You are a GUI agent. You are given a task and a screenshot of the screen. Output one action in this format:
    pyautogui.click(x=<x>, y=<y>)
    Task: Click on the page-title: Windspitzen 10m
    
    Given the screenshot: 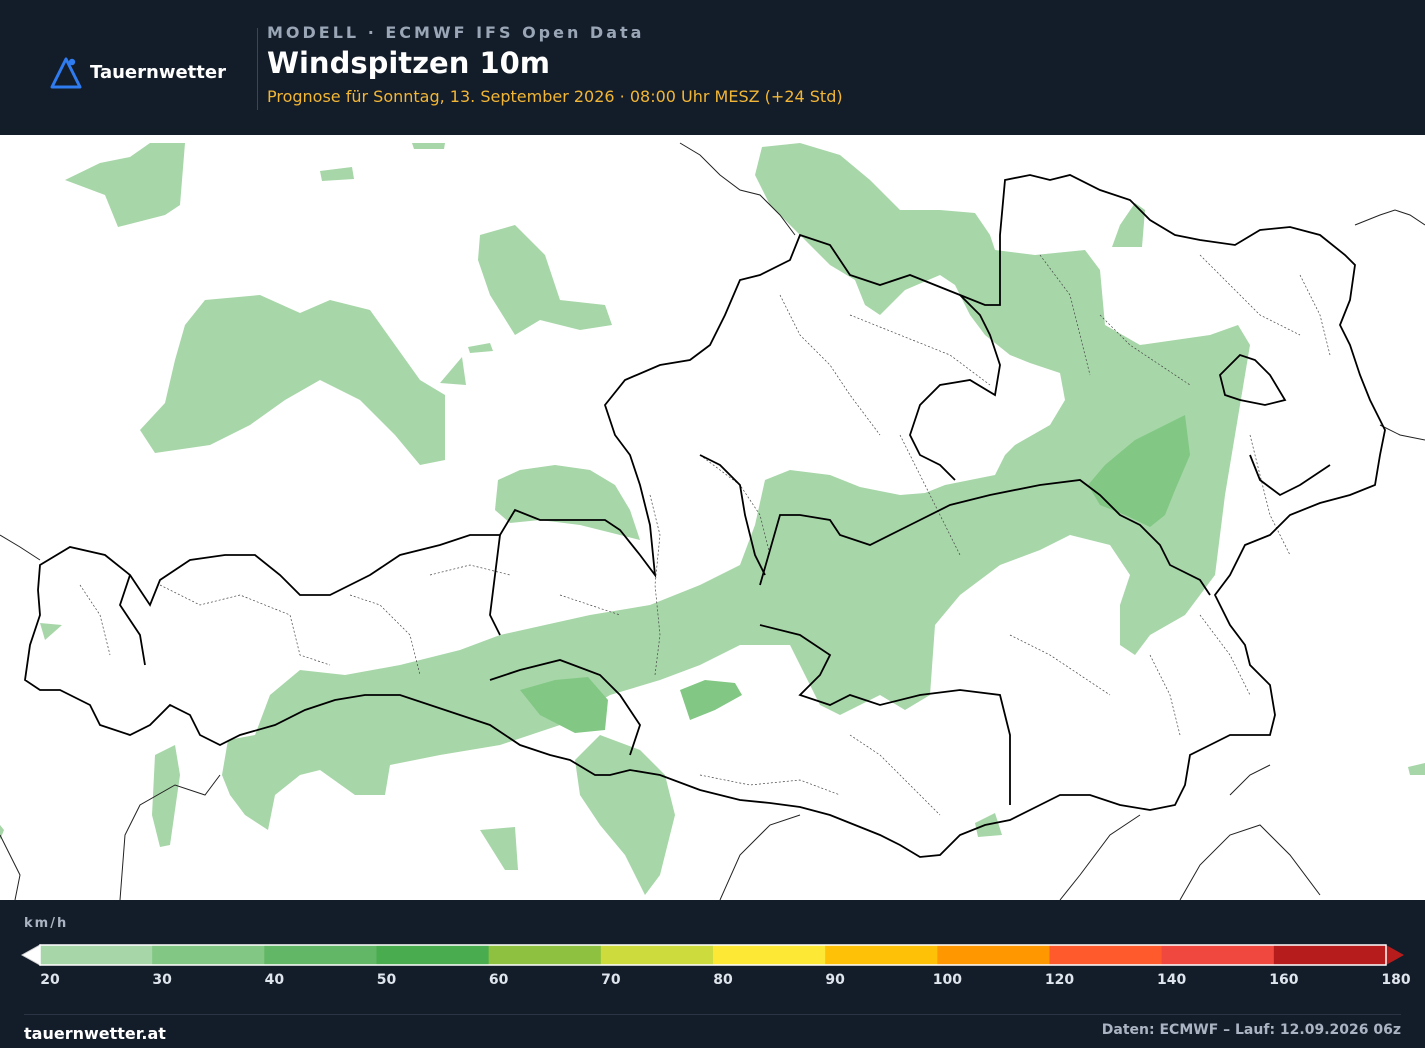 What is the action you would take?
    pyautogui.click(x=409, y=63)
    